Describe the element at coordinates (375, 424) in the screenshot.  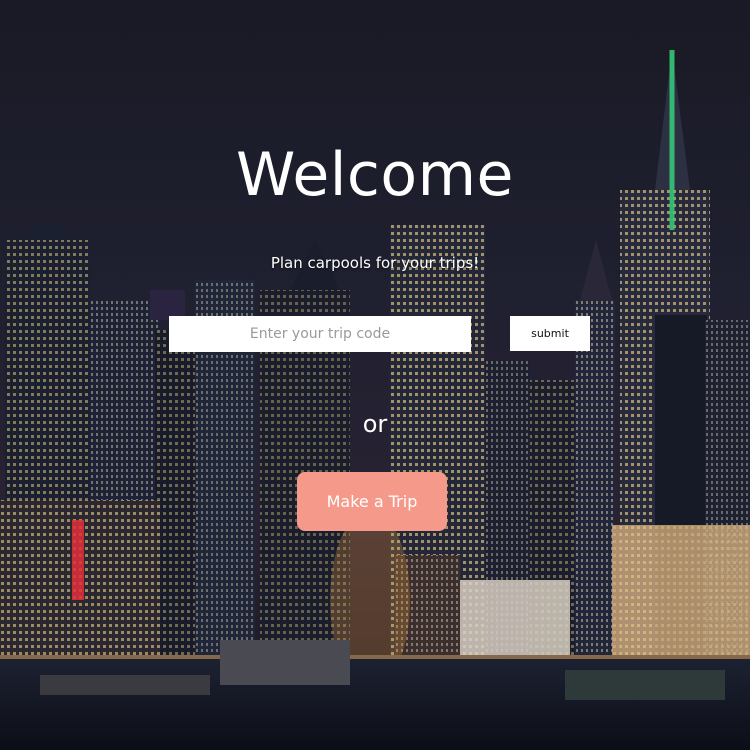
I see `or-divider-text: or` at that location.